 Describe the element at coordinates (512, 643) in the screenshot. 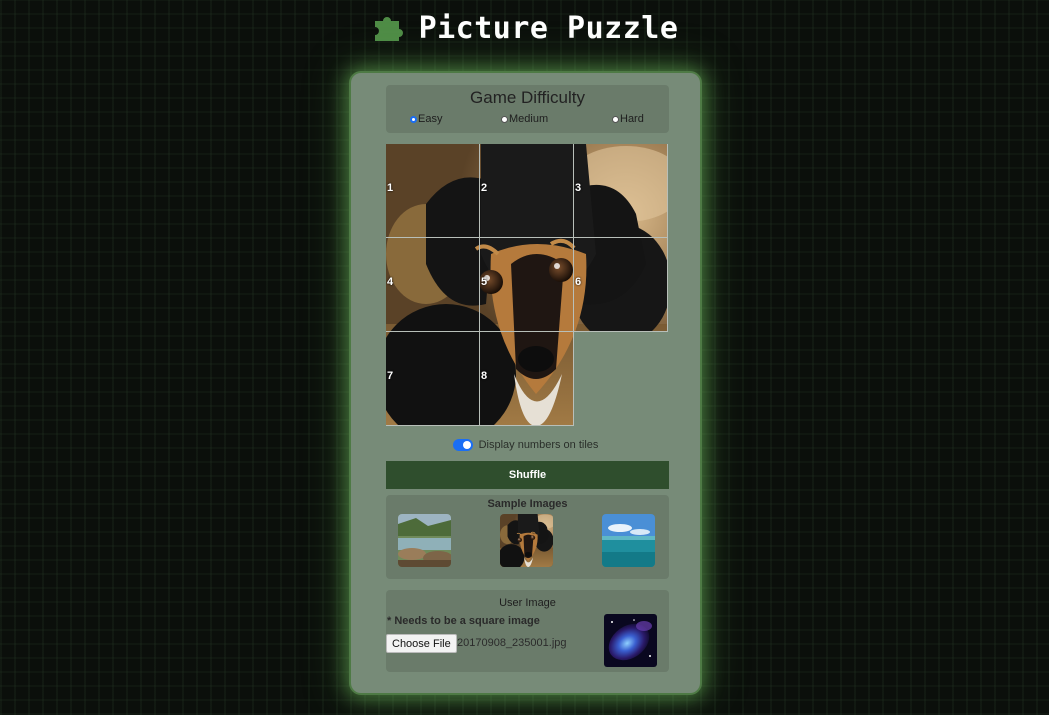

I see `selected-file-name: 20170908_235001.jpg` at that location.